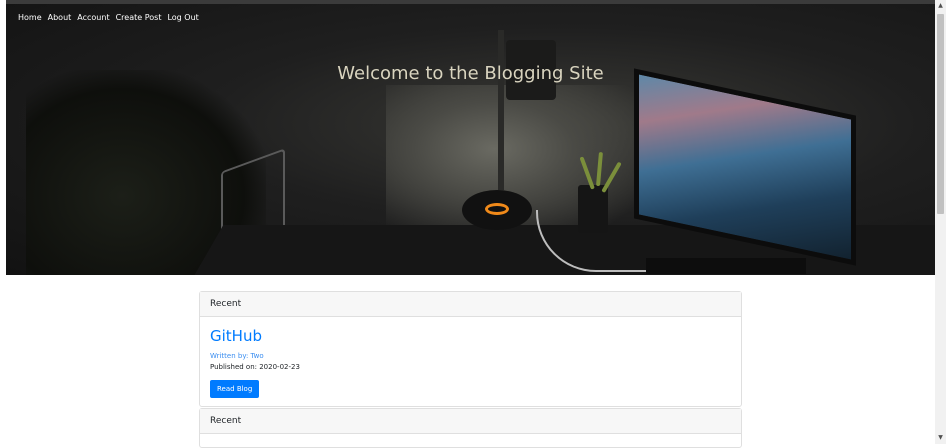  What do you see at coordinates (182, 18) in the screenshot?
I see `nav-log-out: Log Out` at bounding box center [182, 18].